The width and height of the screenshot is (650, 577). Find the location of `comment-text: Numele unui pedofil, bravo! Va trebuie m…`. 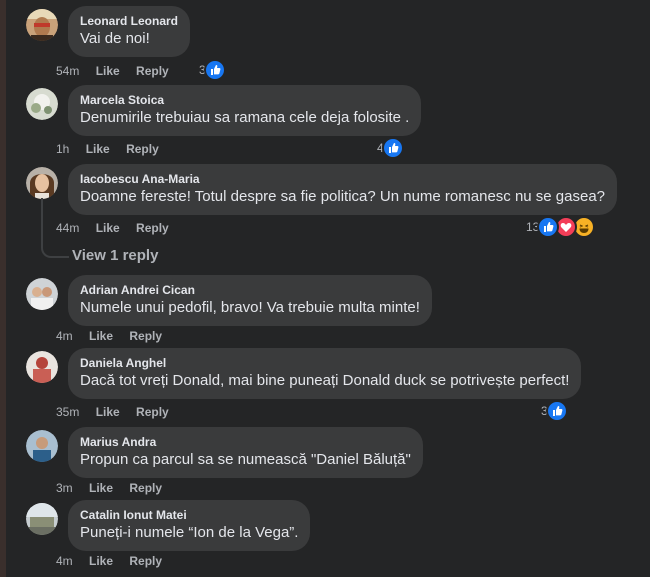

comment-text: Numele unui pedofil, bravo! Va trebuie m… is located at coordinates (250, 307).